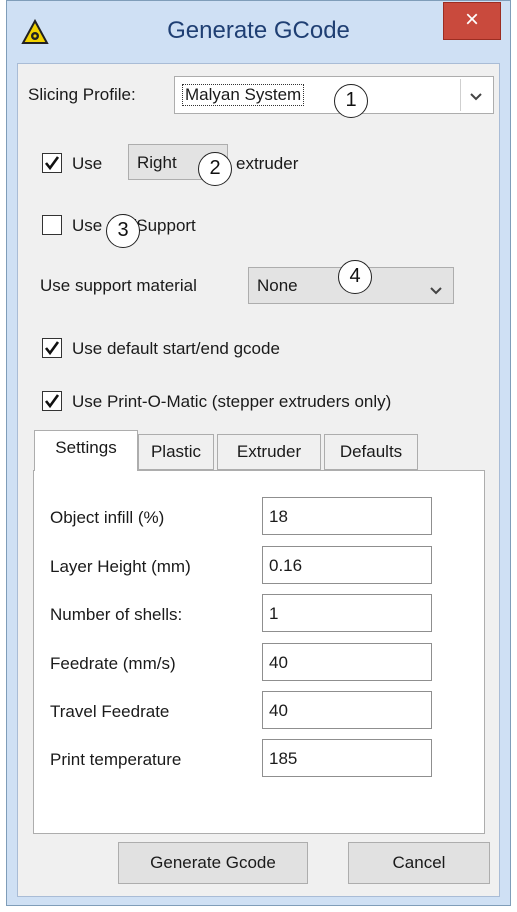 The height and width of the screenshot is (912, 517). Describe the element at coordinates (110, 711) in the screenshot. I see `travel-feedrate-label: Travel Feedrate` at that location.